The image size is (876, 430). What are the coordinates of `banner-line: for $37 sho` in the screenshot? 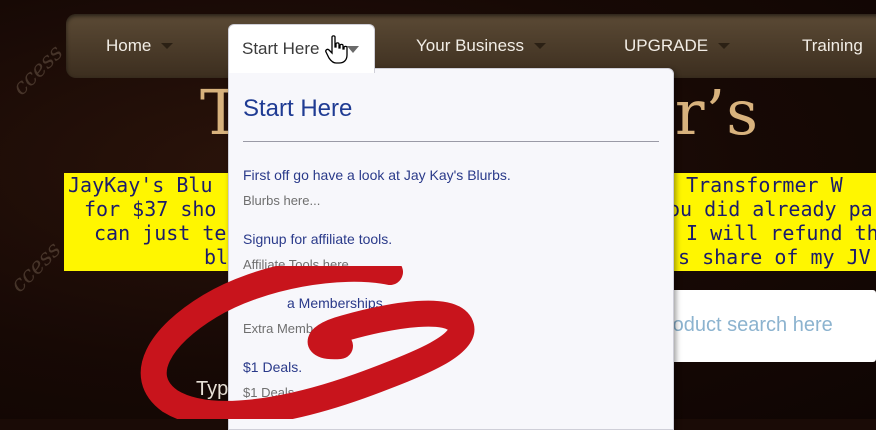 It's located at (150, 209).